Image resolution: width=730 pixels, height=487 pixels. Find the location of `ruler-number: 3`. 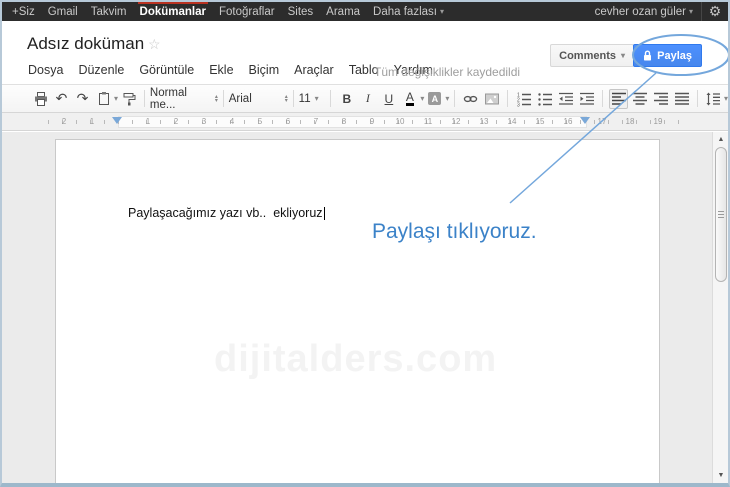

ruler-number: 3 is located at coordinates (204, 121).